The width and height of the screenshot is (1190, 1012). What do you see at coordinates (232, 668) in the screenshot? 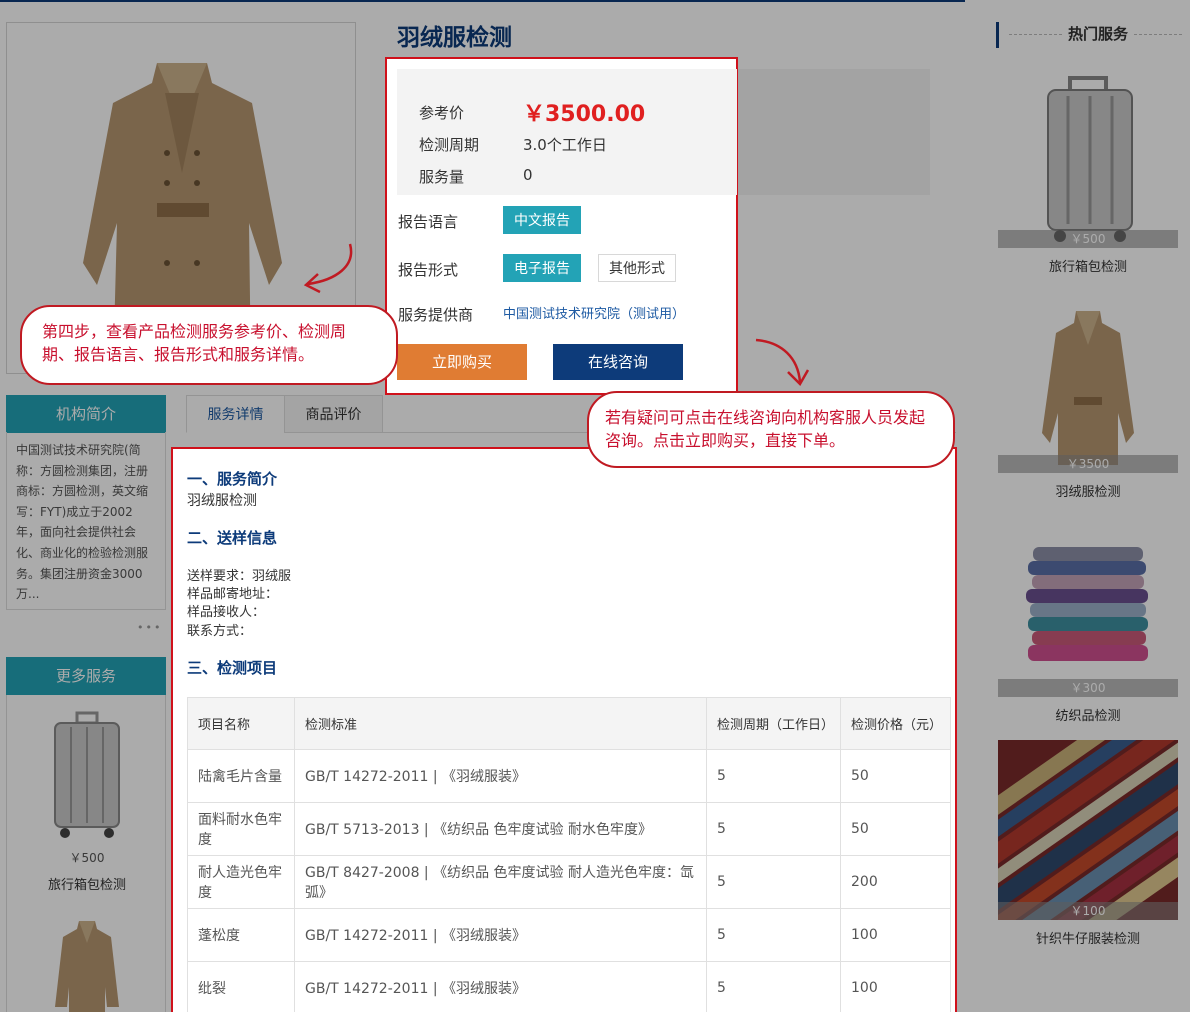
I see `section-items-title: 三、检测项目` at bounding box center [232, 668].